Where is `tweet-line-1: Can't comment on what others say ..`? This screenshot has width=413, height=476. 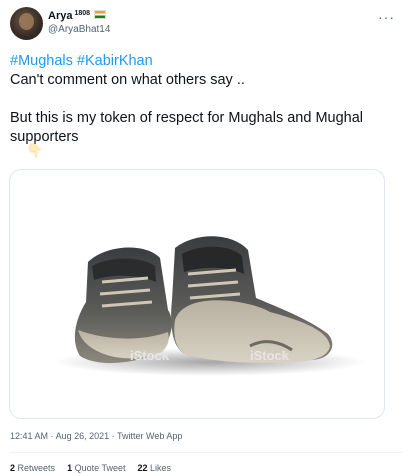 tweet-line-1: Can't comment on what others say .. is located at coordinates (127, 80).